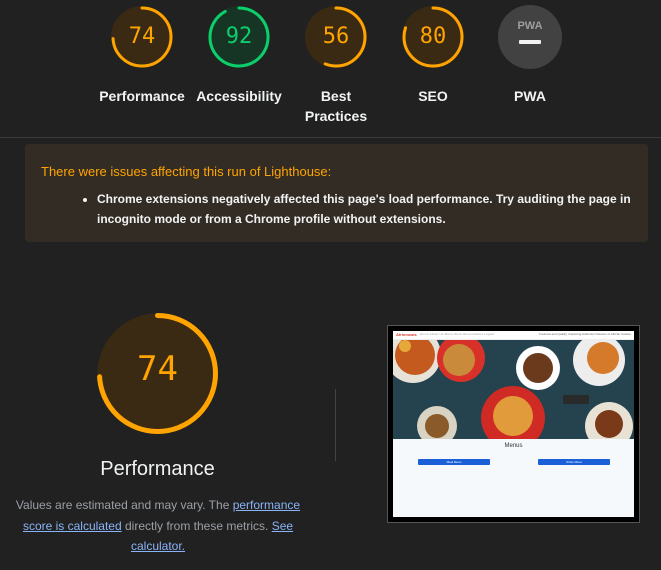 The height and width of the screenshot is (570, 661). Describe the element at coordinates (530, 96) in the screenshot. I see `gauge-label: PWA` at that location.